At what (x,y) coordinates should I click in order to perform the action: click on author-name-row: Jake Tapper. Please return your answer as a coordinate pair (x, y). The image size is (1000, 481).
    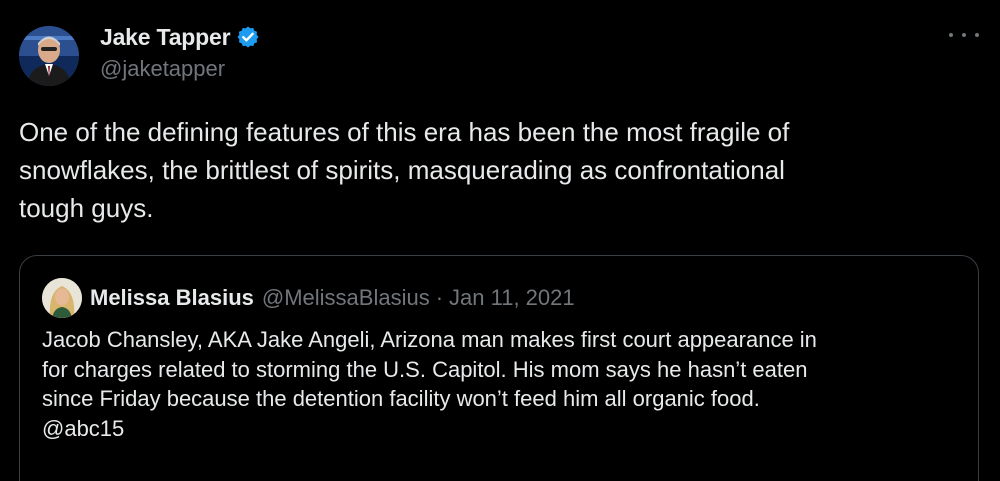
    Looking at the image, I should click on (180, 37).